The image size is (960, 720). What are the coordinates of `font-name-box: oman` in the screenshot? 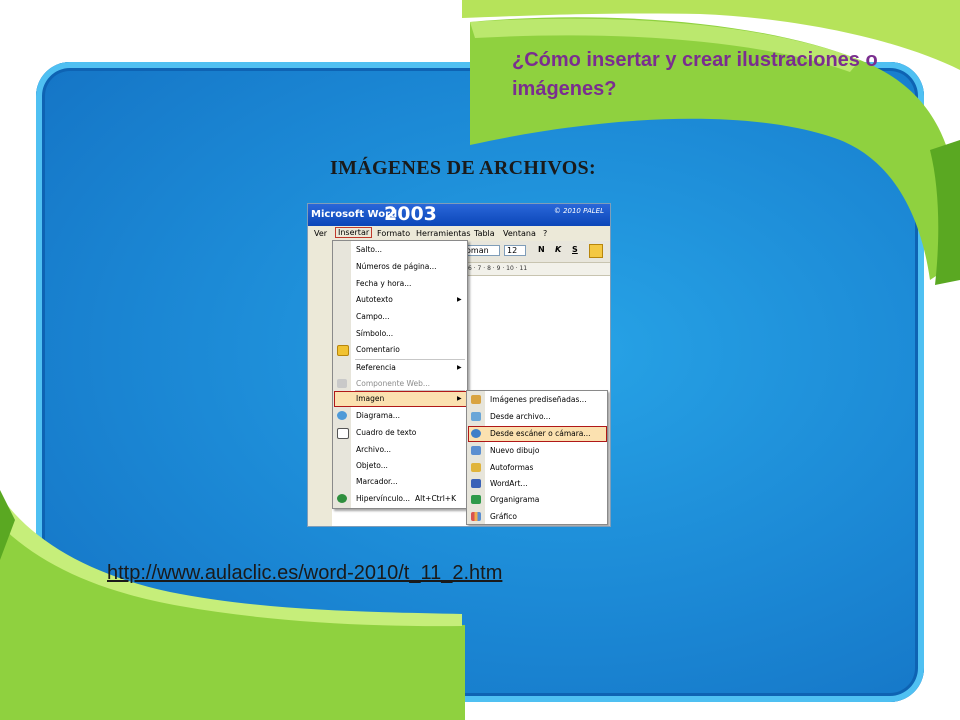 It's located at (481, 250).